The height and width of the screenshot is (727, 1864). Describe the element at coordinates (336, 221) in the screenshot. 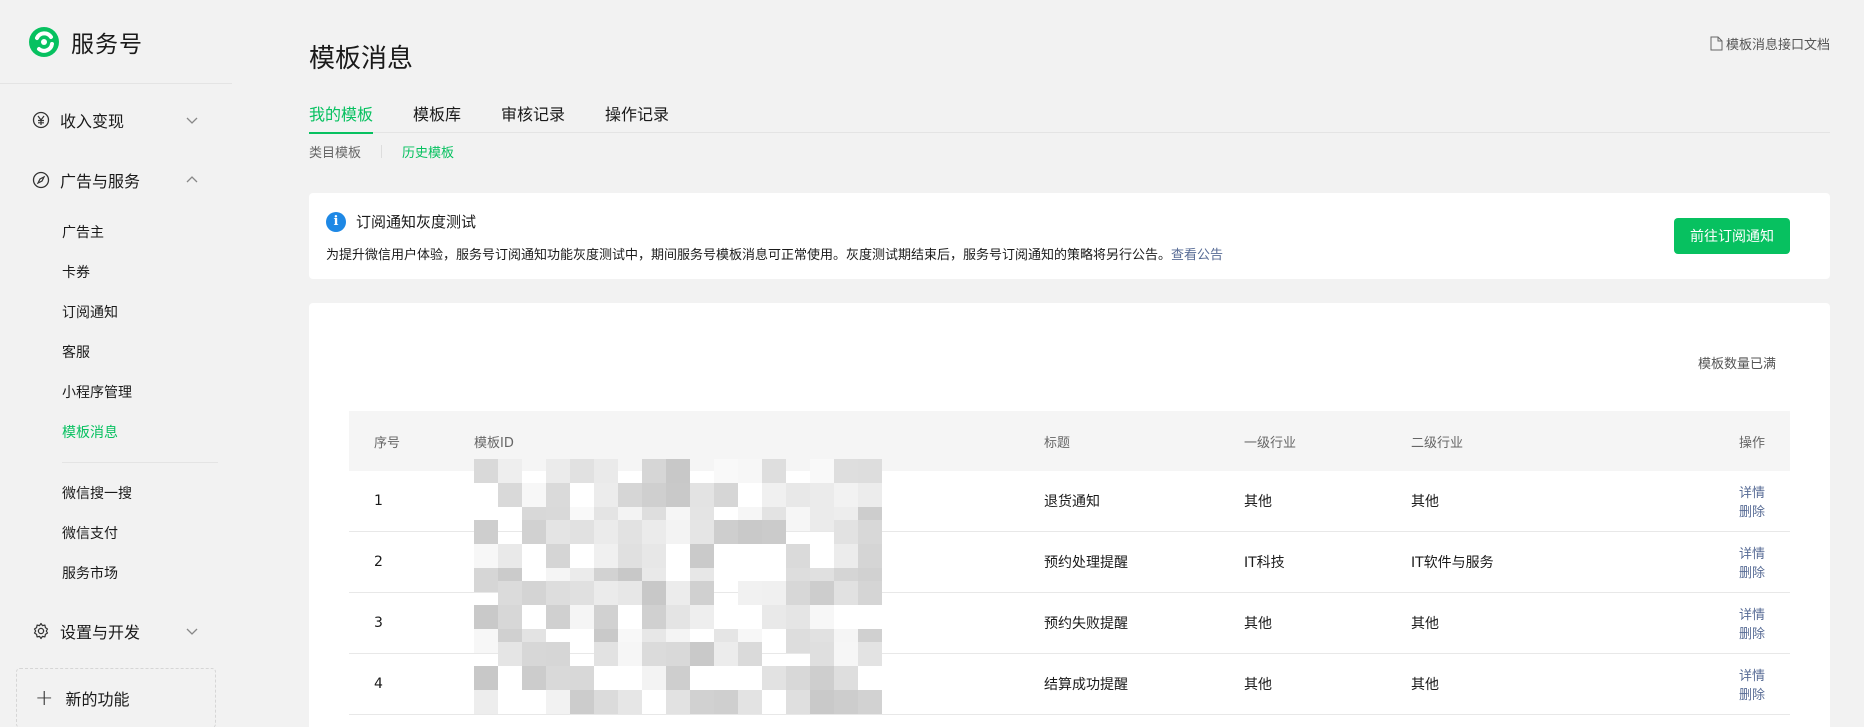

I see `info-icon: i` at that location.